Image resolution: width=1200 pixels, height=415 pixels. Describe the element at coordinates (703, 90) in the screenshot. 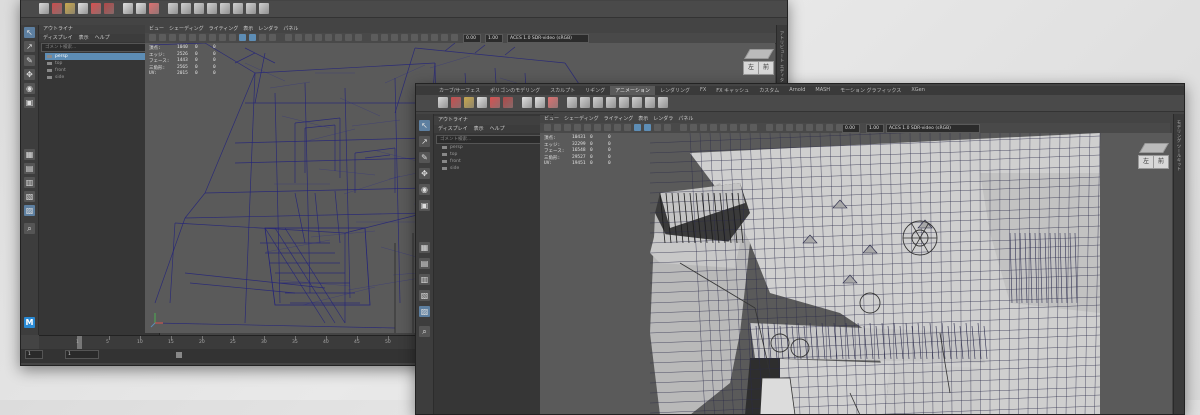

I see `shelf-tab: FX` at that location.